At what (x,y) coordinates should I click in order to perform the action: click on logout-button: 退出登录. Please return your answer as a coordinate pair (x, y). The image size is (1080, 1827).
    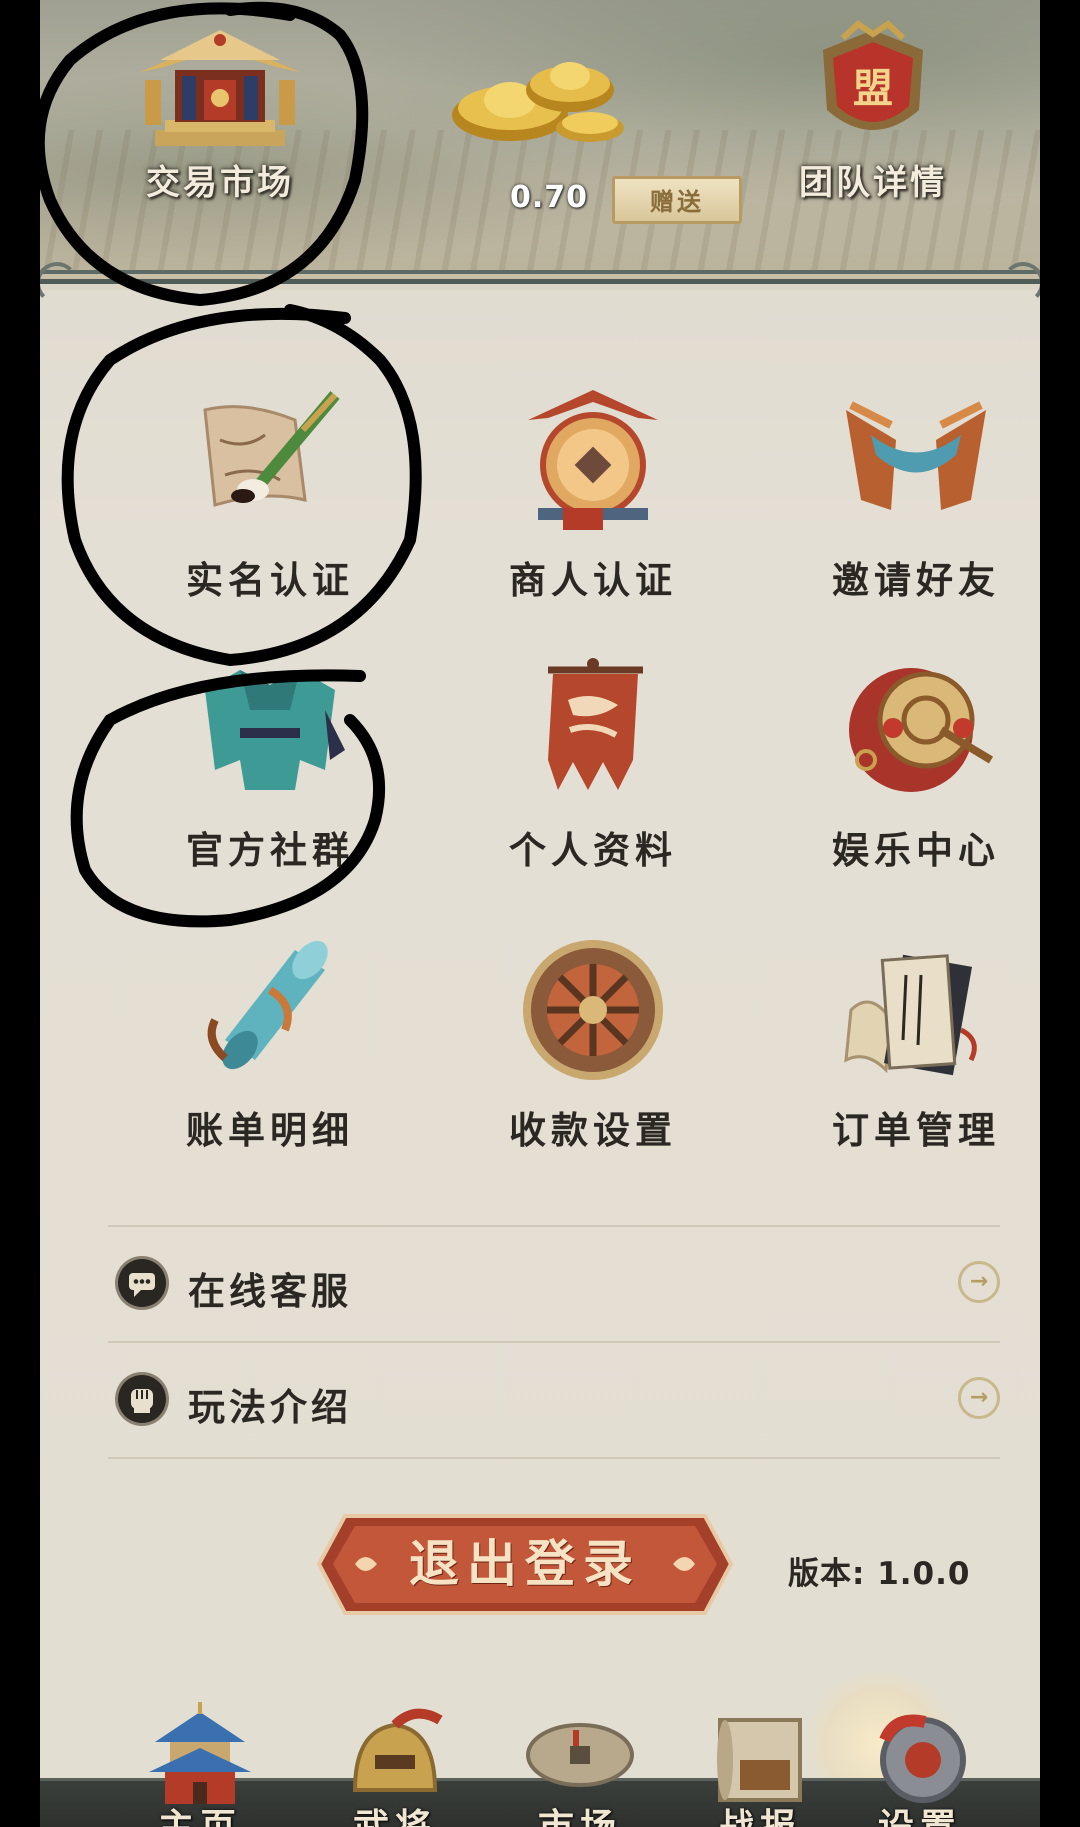
    Looking at the image, I should click on (525, 1564).